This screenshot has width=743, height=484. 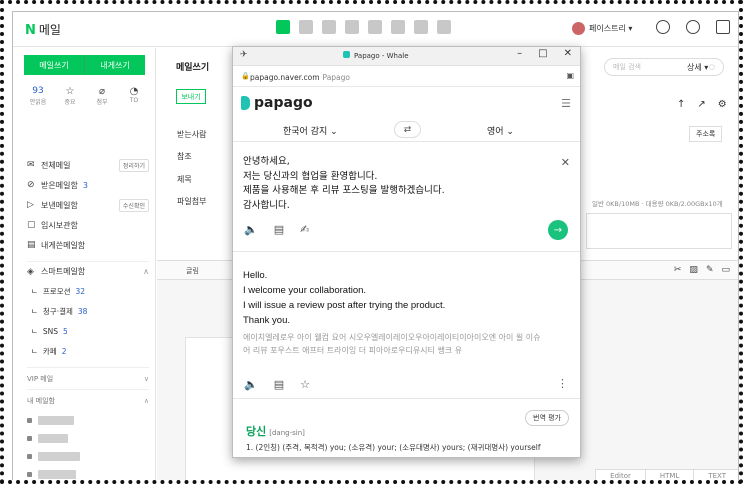 What do you see at coordinates (406, 77) in the screenshot?
I see `url-bar: 🔒 papago.naver.com Papago ▣` at bounding box center [406, 77].